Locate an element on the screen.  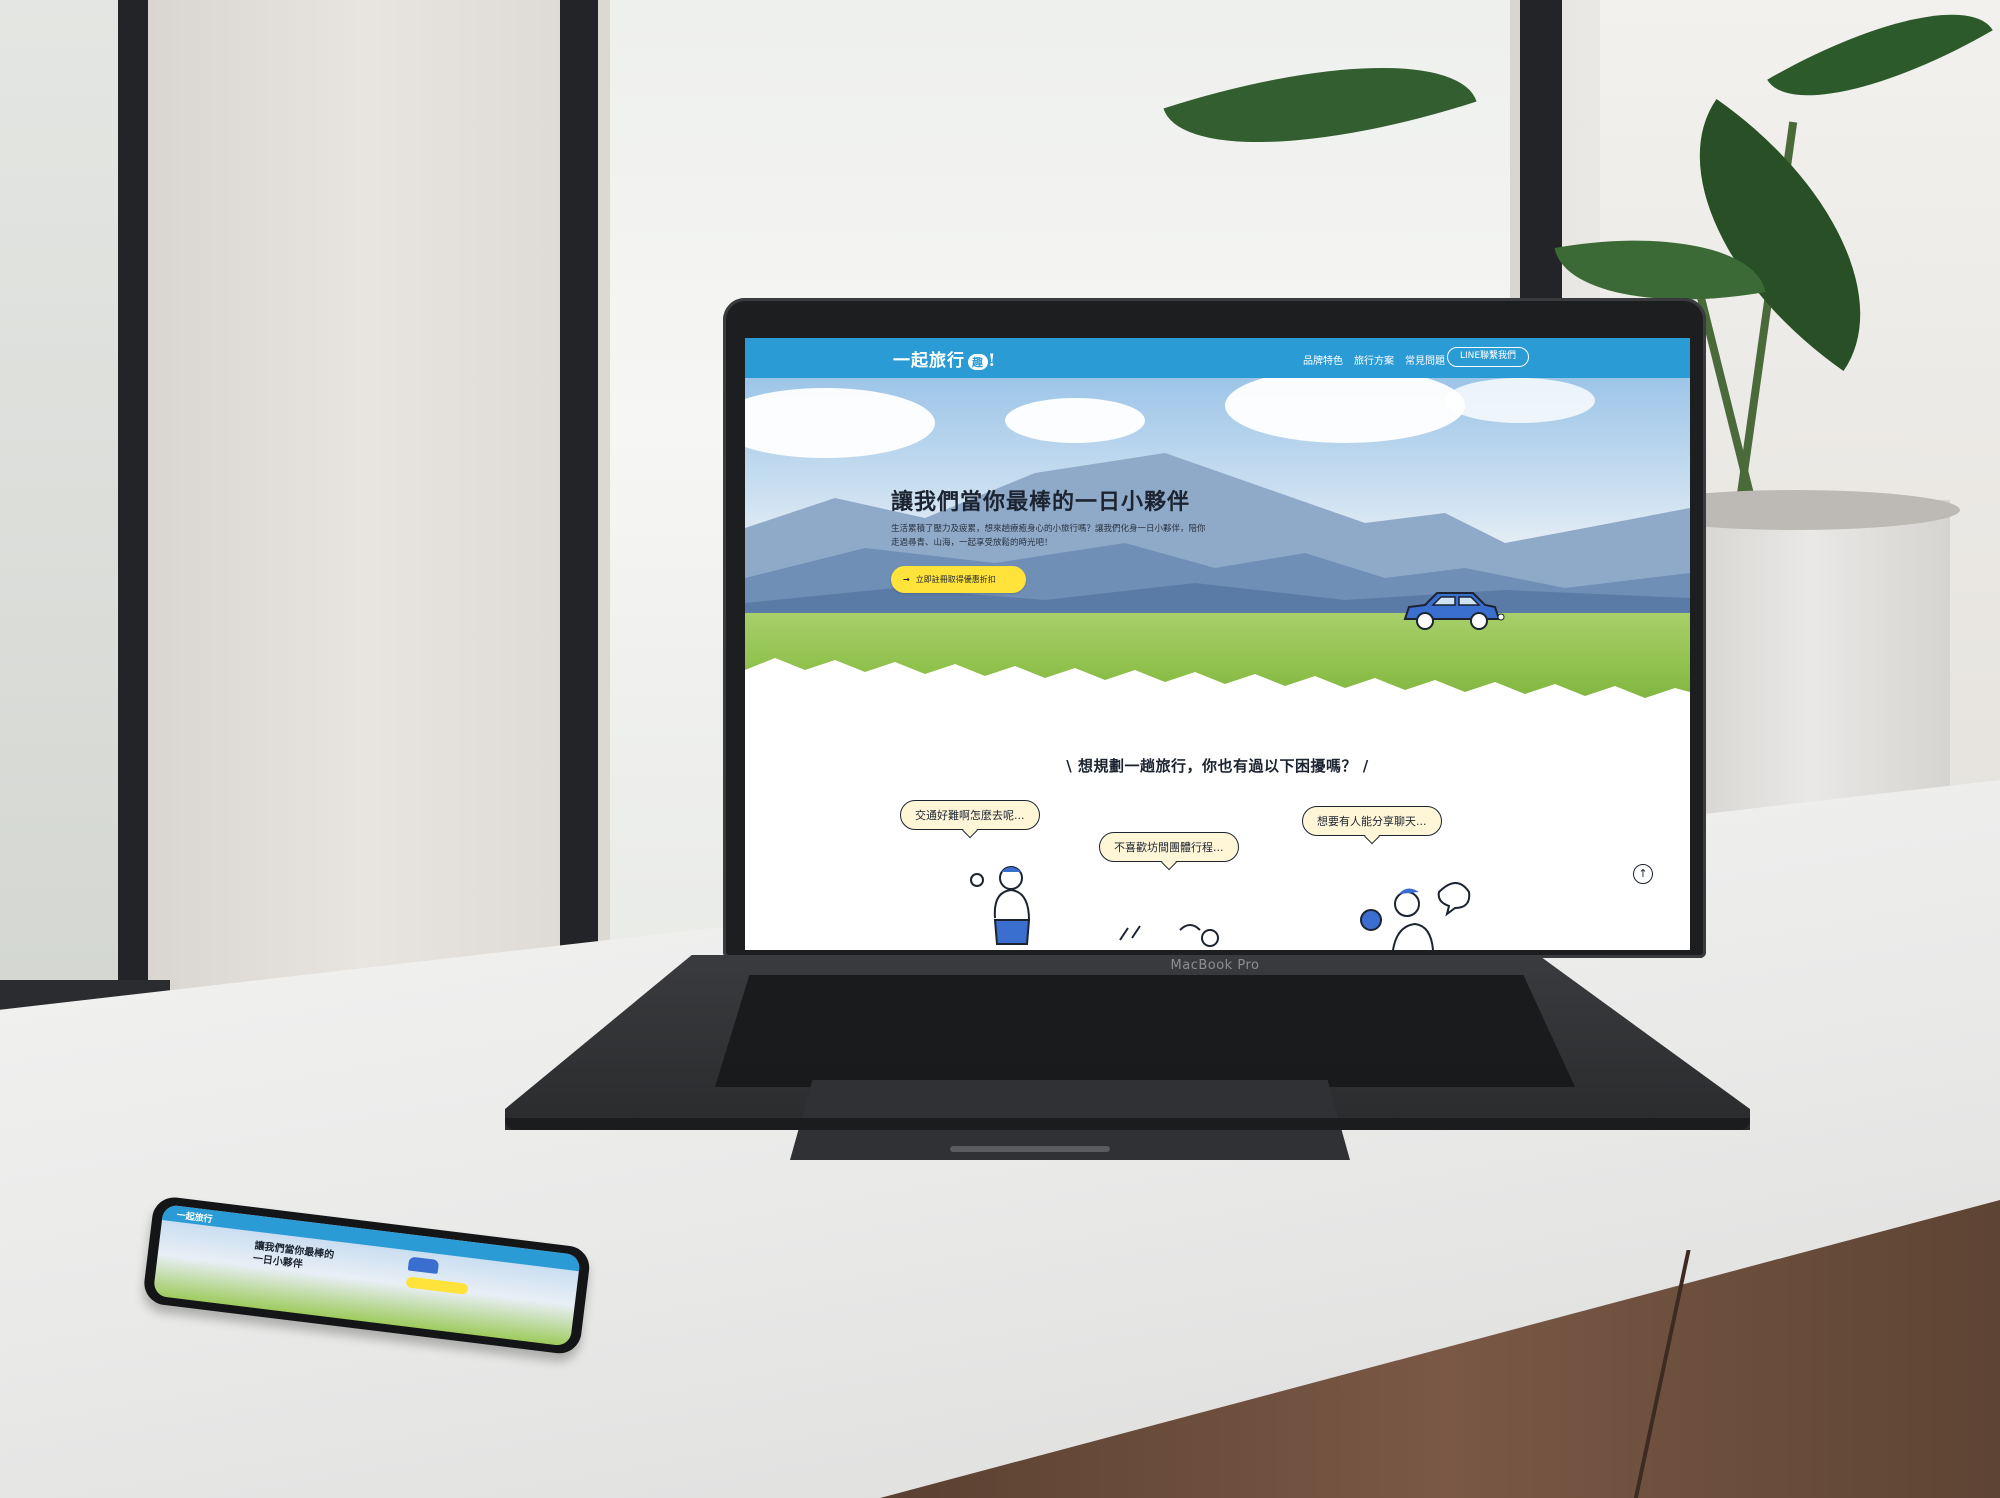
hero-title: 讓我們當你最棒的一日小夥伴 is located at coordinates (1041, 502).